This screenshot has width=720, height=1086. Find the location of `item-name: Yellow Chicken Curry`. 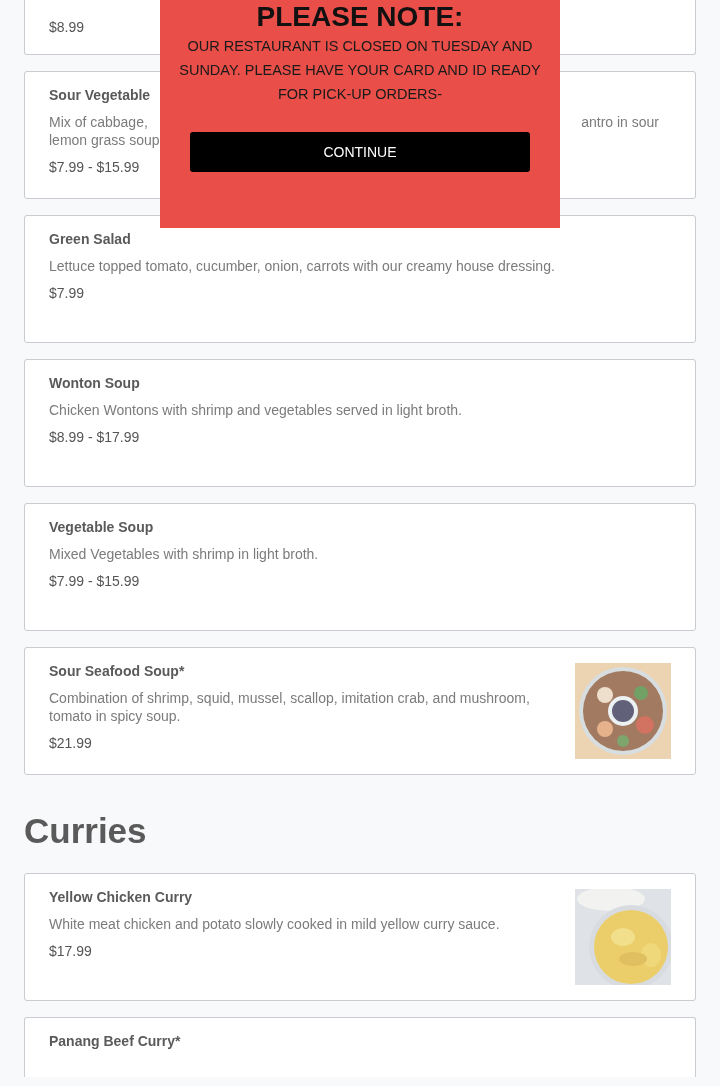

item-name: Yellow Chicken Curry is located at coordinates (121, 897).